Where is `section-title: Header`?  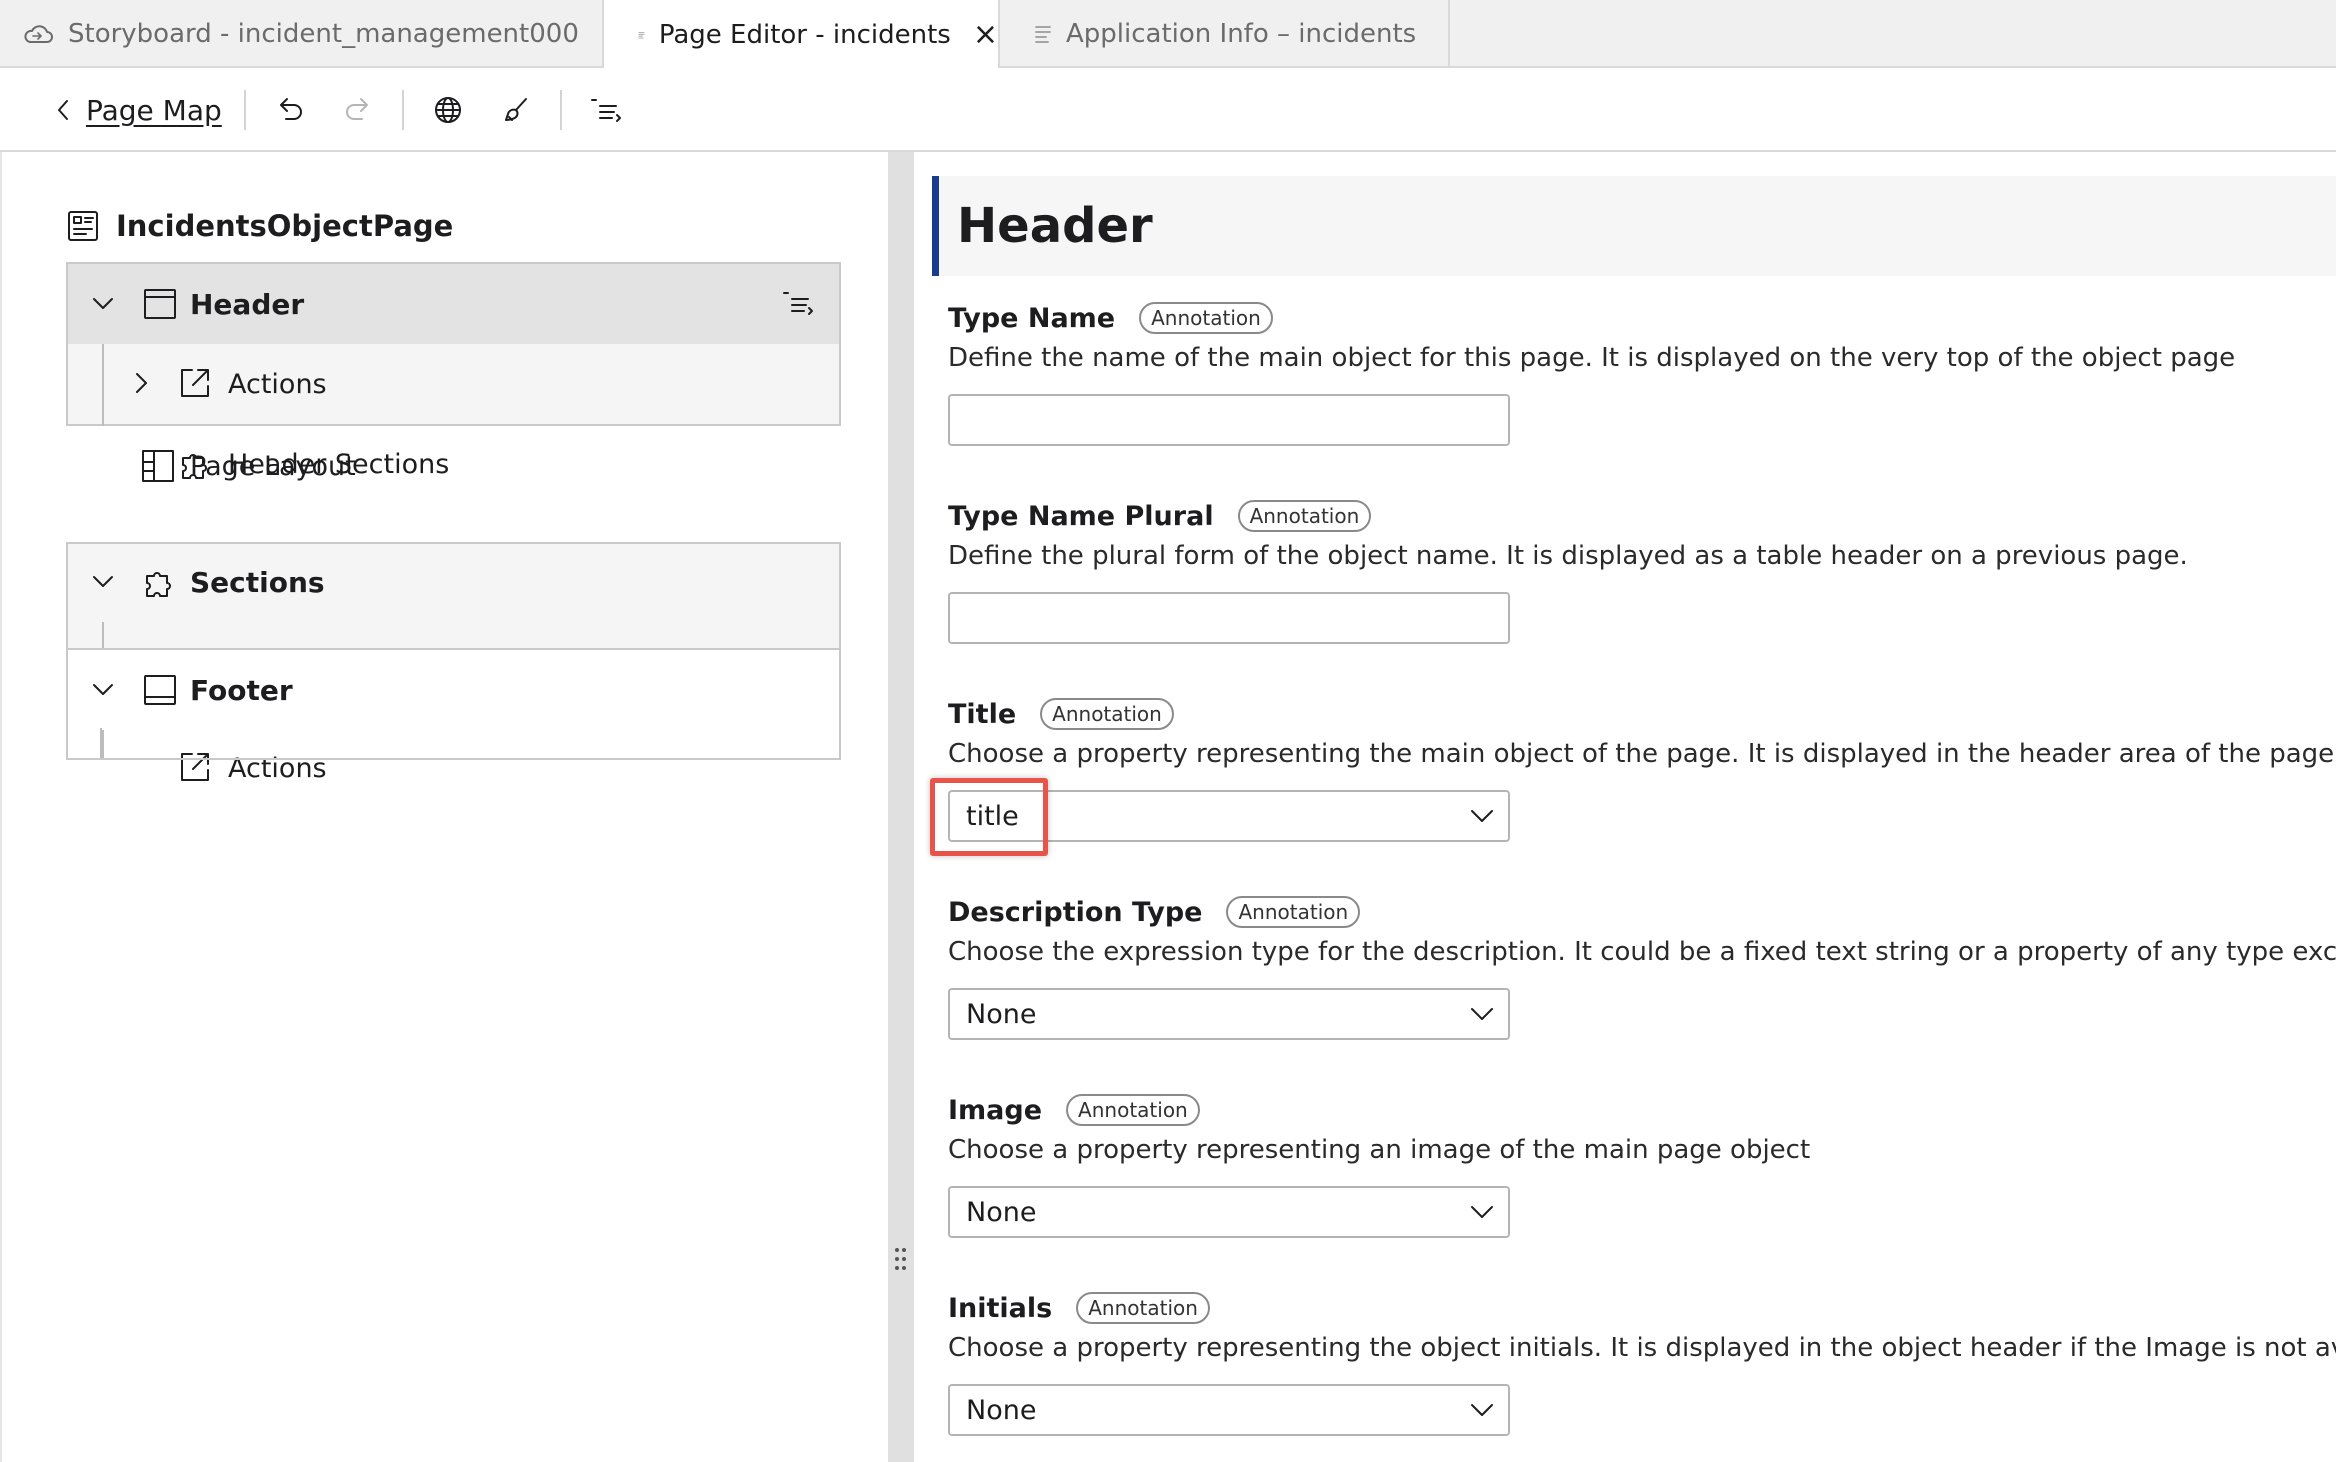 section-title: Header is located at coordinates (1055, 226).